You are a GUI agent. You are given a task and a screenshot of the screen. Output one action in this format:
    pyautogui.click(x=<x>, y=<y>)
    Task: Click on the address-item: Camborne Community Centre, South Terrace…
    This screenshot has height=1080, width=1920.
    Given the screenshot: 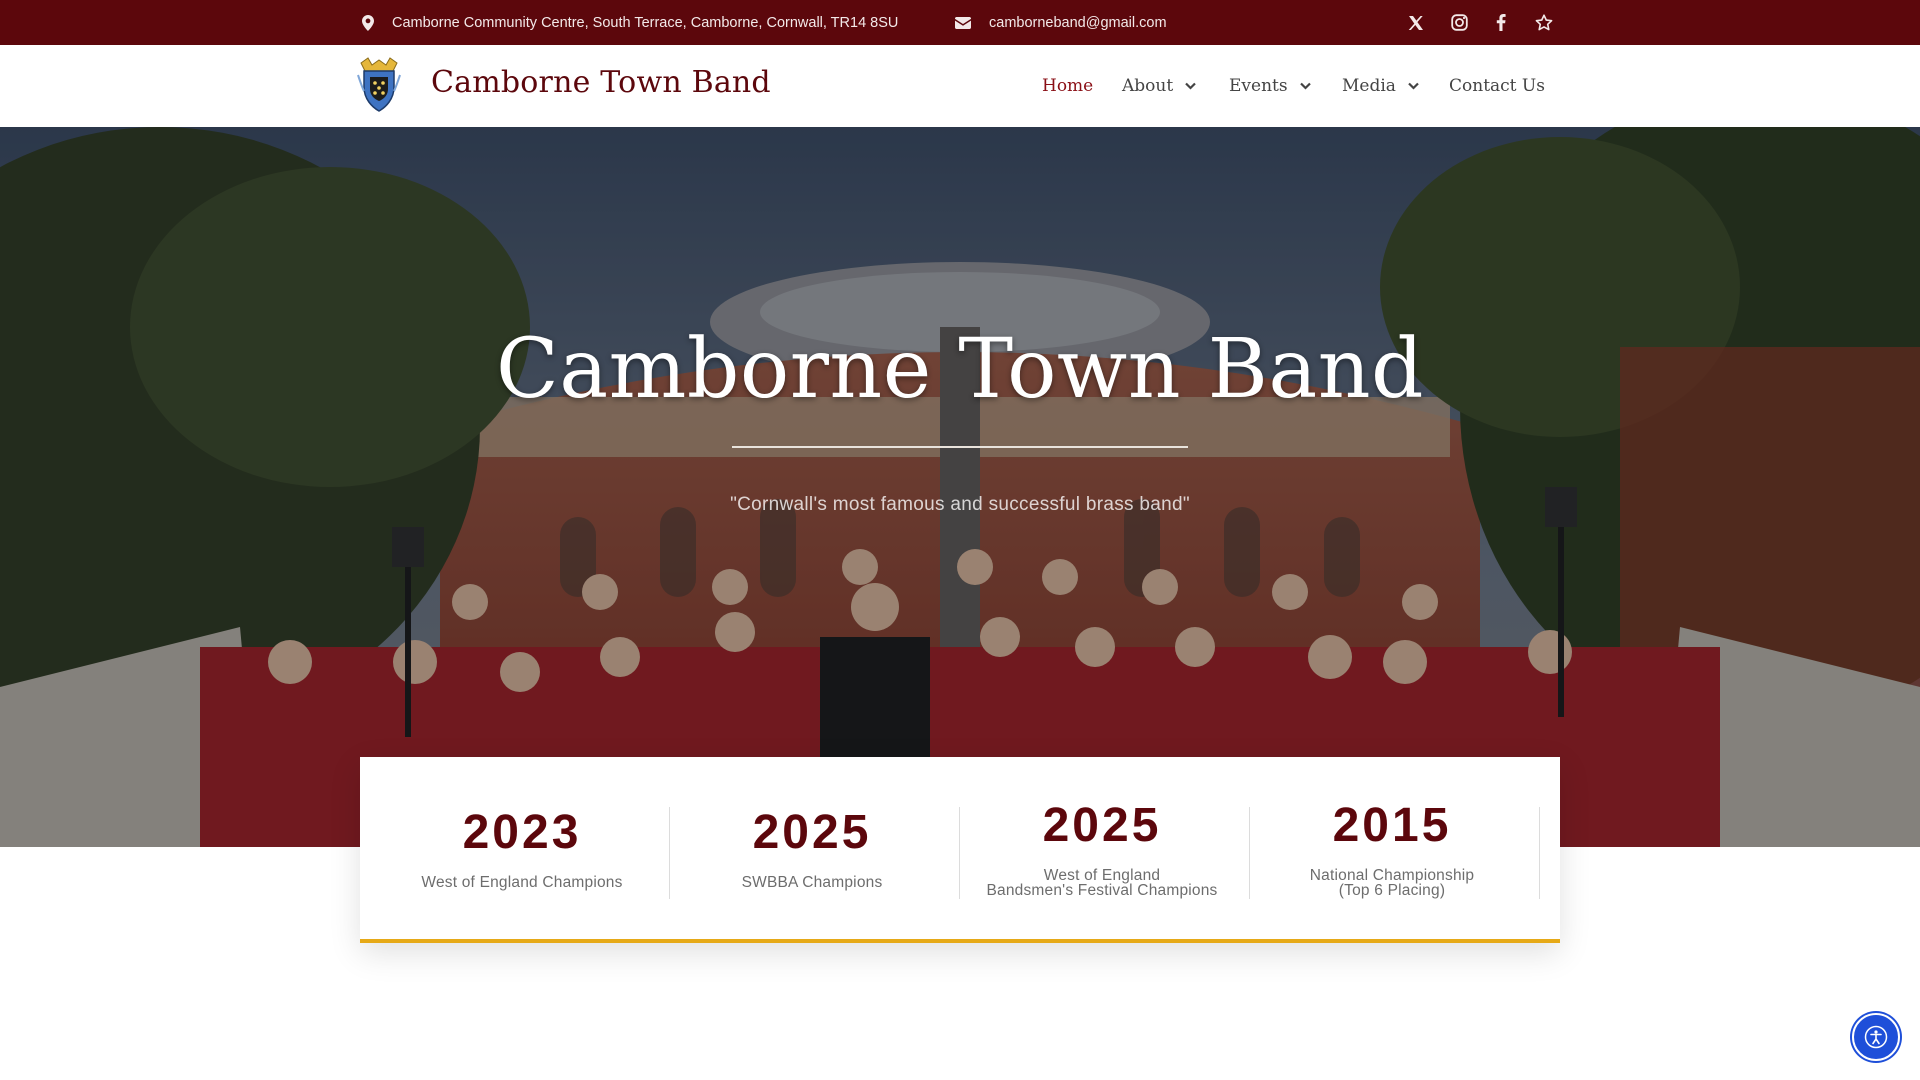 What is the action you would take?
    pyautogui.click(x=630, y=22)
    